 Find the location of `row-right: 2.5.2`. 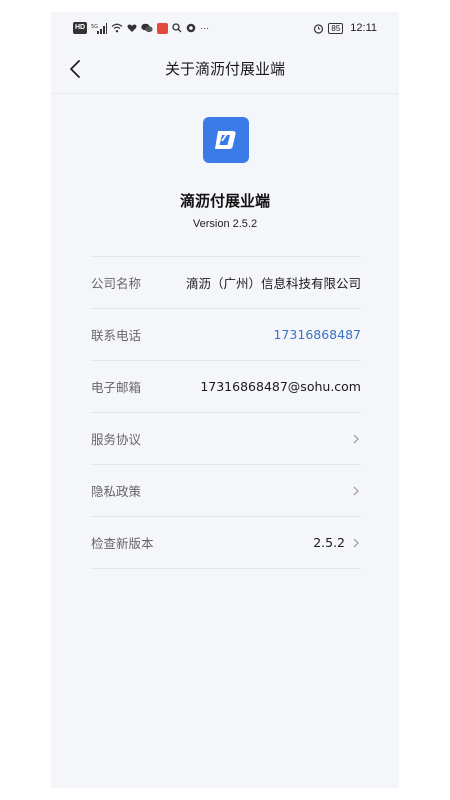

row-right: 2.5.2 is located at coordinates (337, 542).